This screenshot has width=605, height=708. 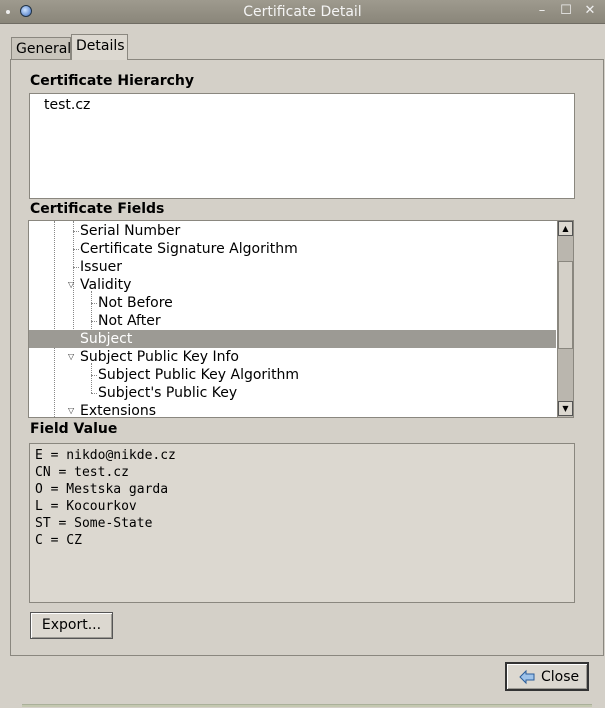 What do you see at coordinates (292, 321) in the screenshot?
I see `tree-row: Not After` at bounding box center [292, 321].